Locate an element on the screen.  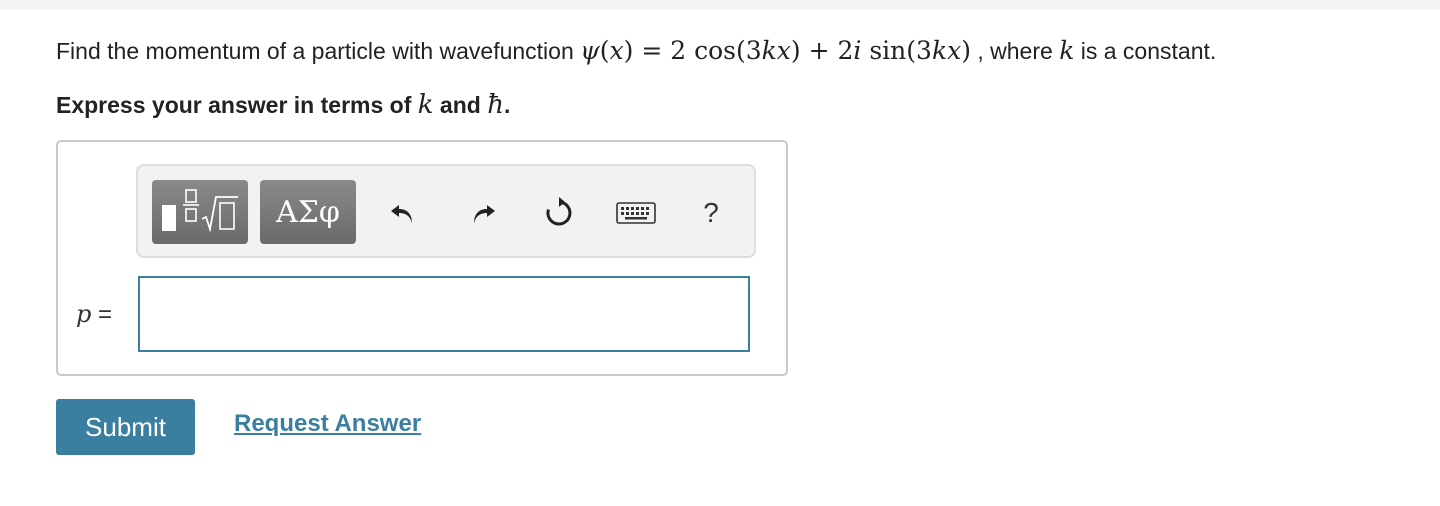
answer-label: p = is located at coordinates (94, 314).